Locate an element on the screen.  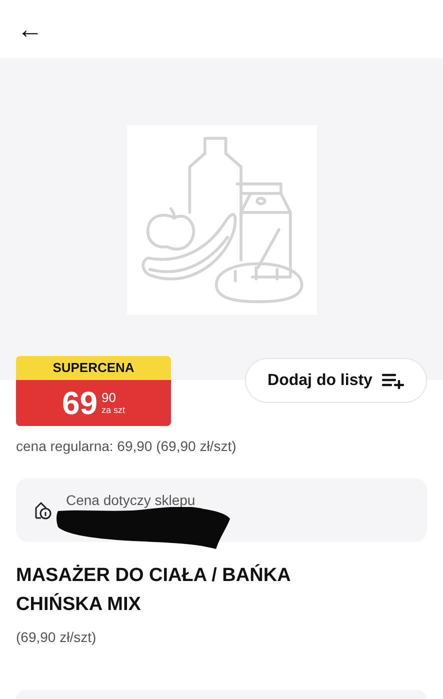
add-to-list-button: Dodaj do listy is located at coordinates (336, 380).